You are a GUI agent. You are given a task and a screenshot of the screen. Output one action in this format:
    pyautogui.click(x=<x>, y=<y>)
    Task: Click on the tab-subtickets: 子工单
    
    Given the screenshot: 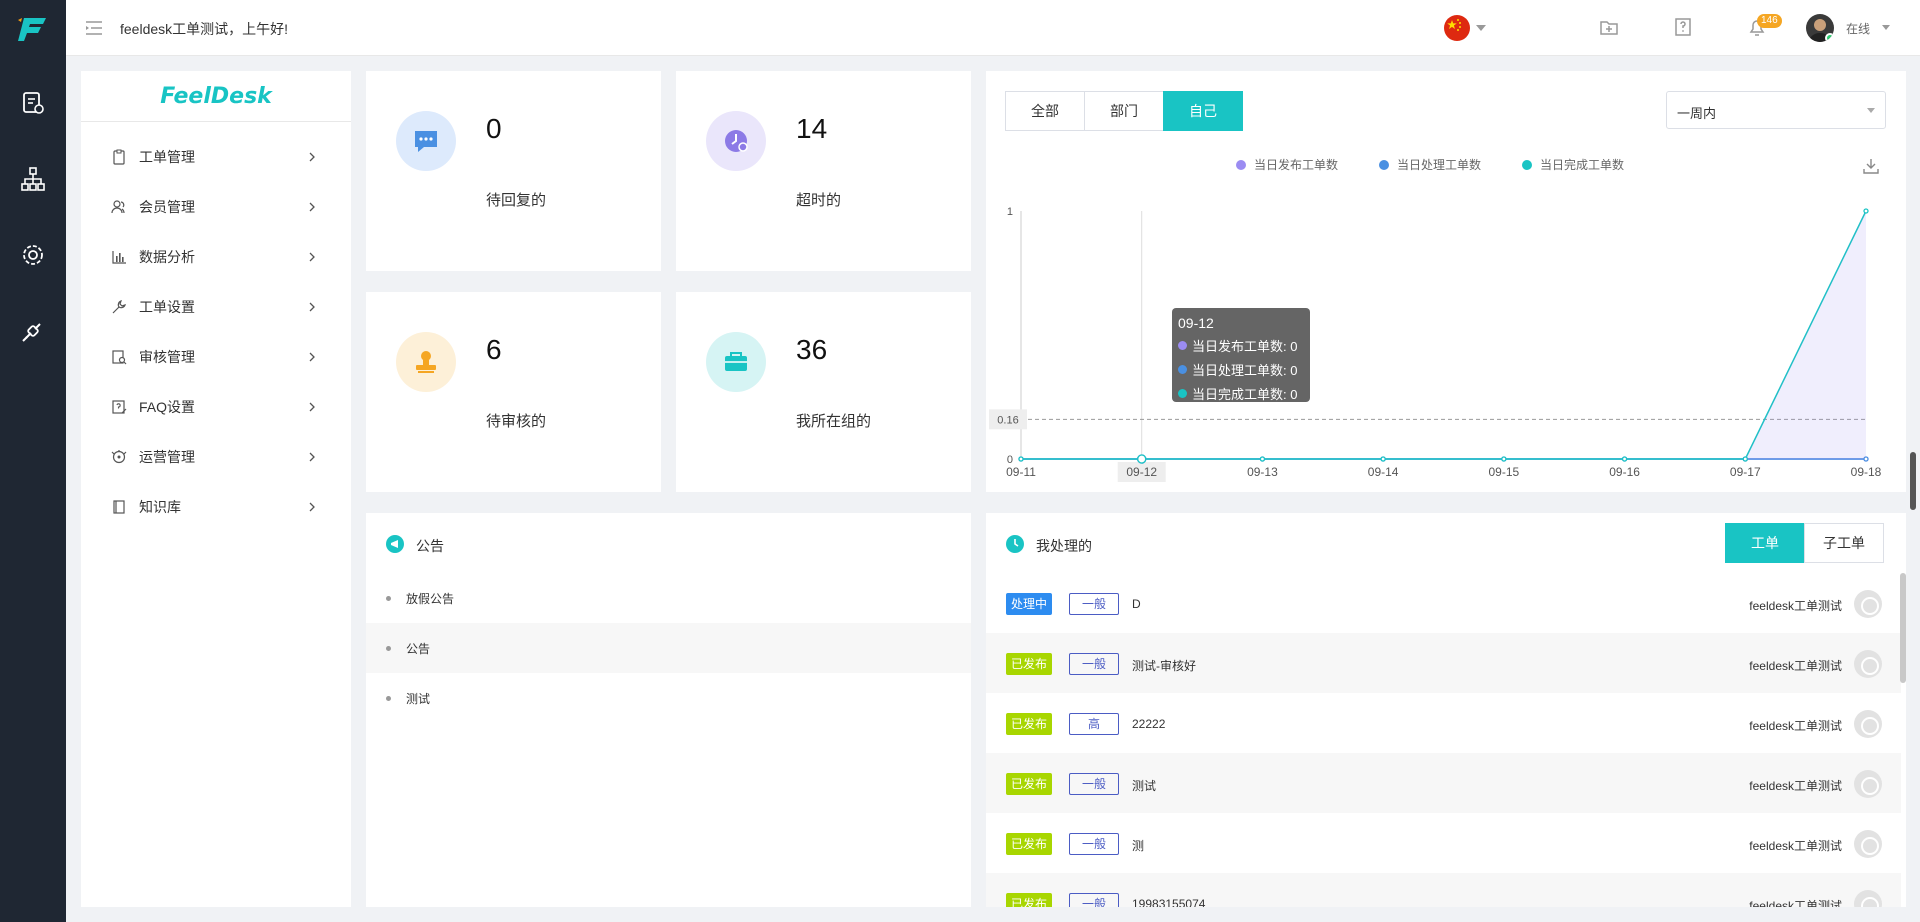 What is the action you would take?
    pyautogui.click(x=1844, y=543)
    